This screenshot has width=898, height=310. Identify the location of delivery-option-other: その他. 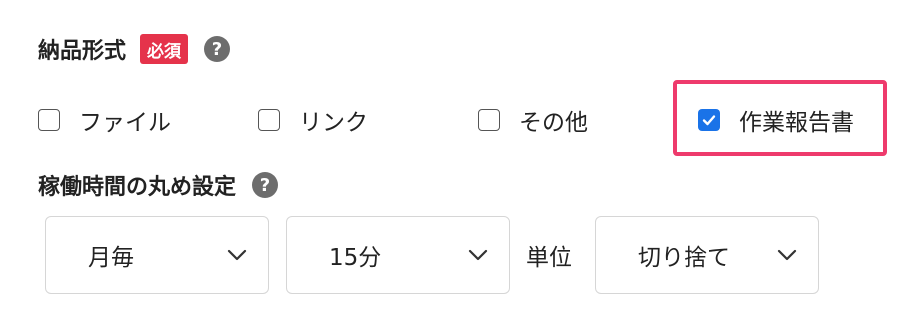
(533, 120).